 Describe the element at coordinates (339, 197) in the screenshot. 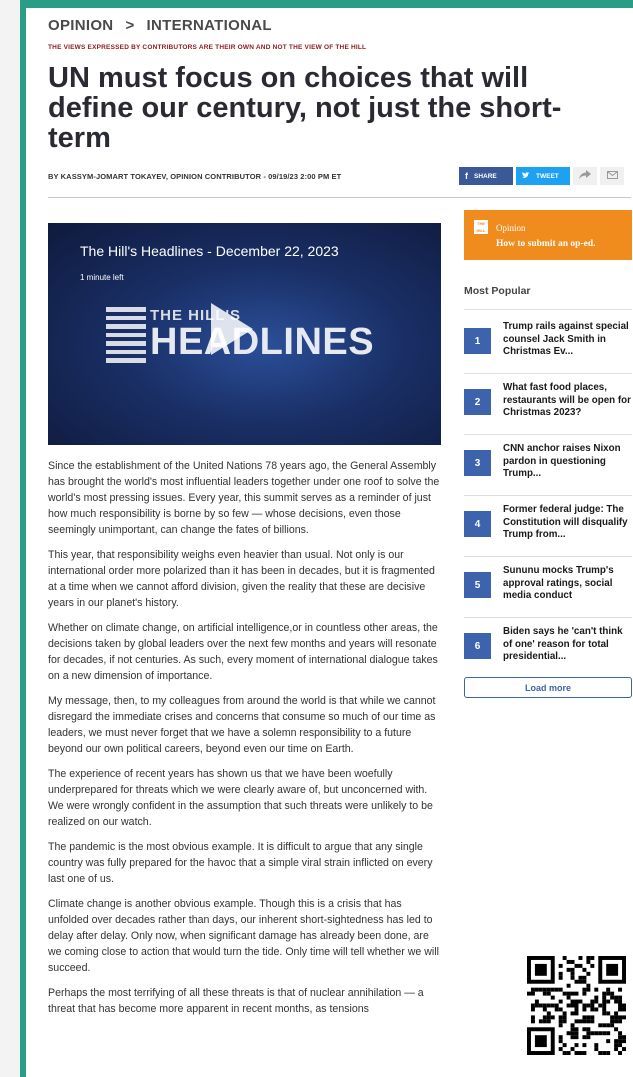

I see `header-divider` at that location.